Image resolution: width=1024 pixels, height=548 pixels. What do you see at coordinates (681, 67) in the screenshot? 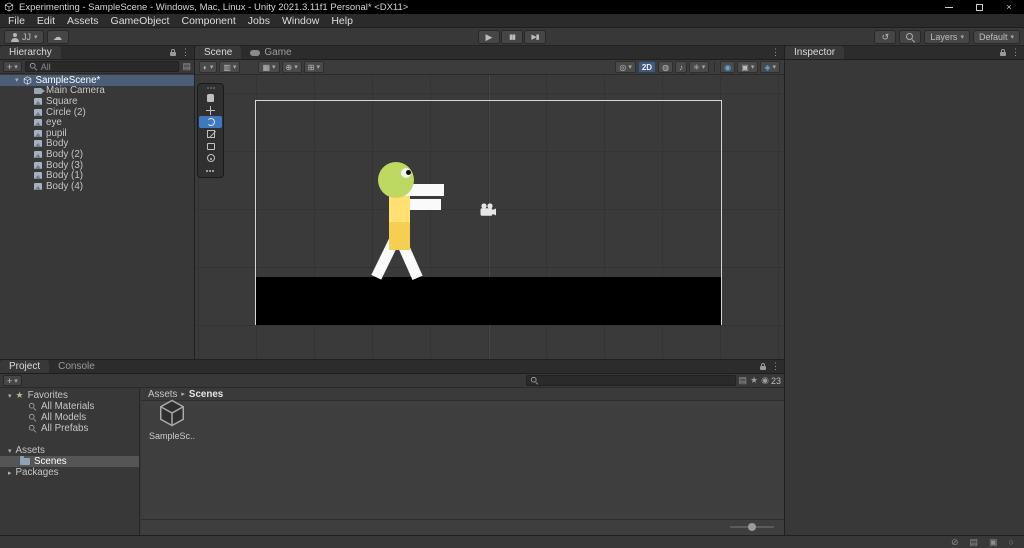
I see `scene-audio-toggle: ♪` at bounding box center [681, 67].